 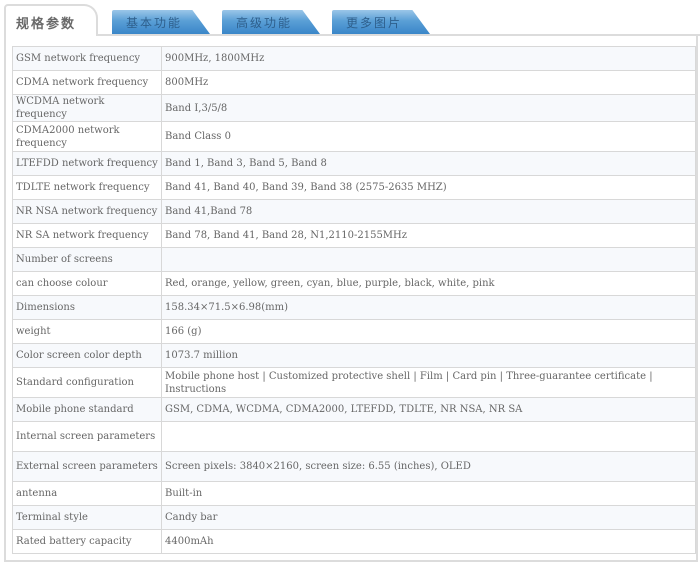 What do you see at coordinates (374, 23) in the screenshot?
I see `tab-label: 更多图片` at bounding box center [374, 23].